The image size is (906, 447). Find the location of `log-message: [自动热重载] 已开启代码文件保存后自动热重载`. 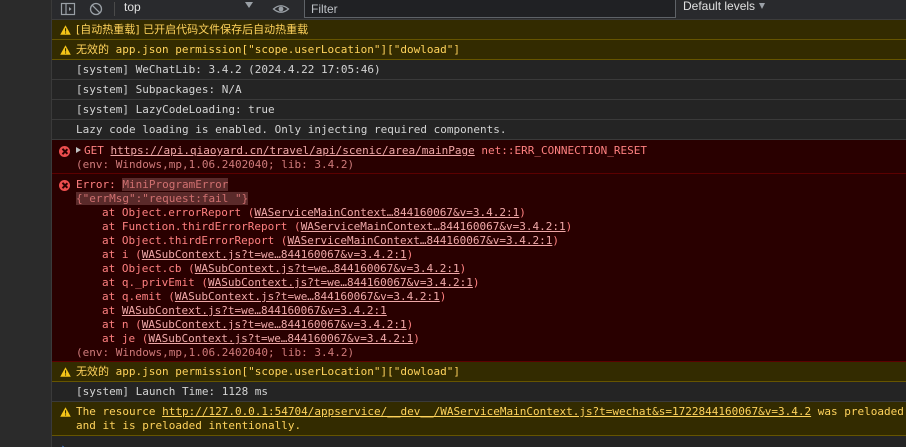

log-message: [自动热重载] 已开启代码文件保存后自动热重载 is located at coordinates (192, 29).